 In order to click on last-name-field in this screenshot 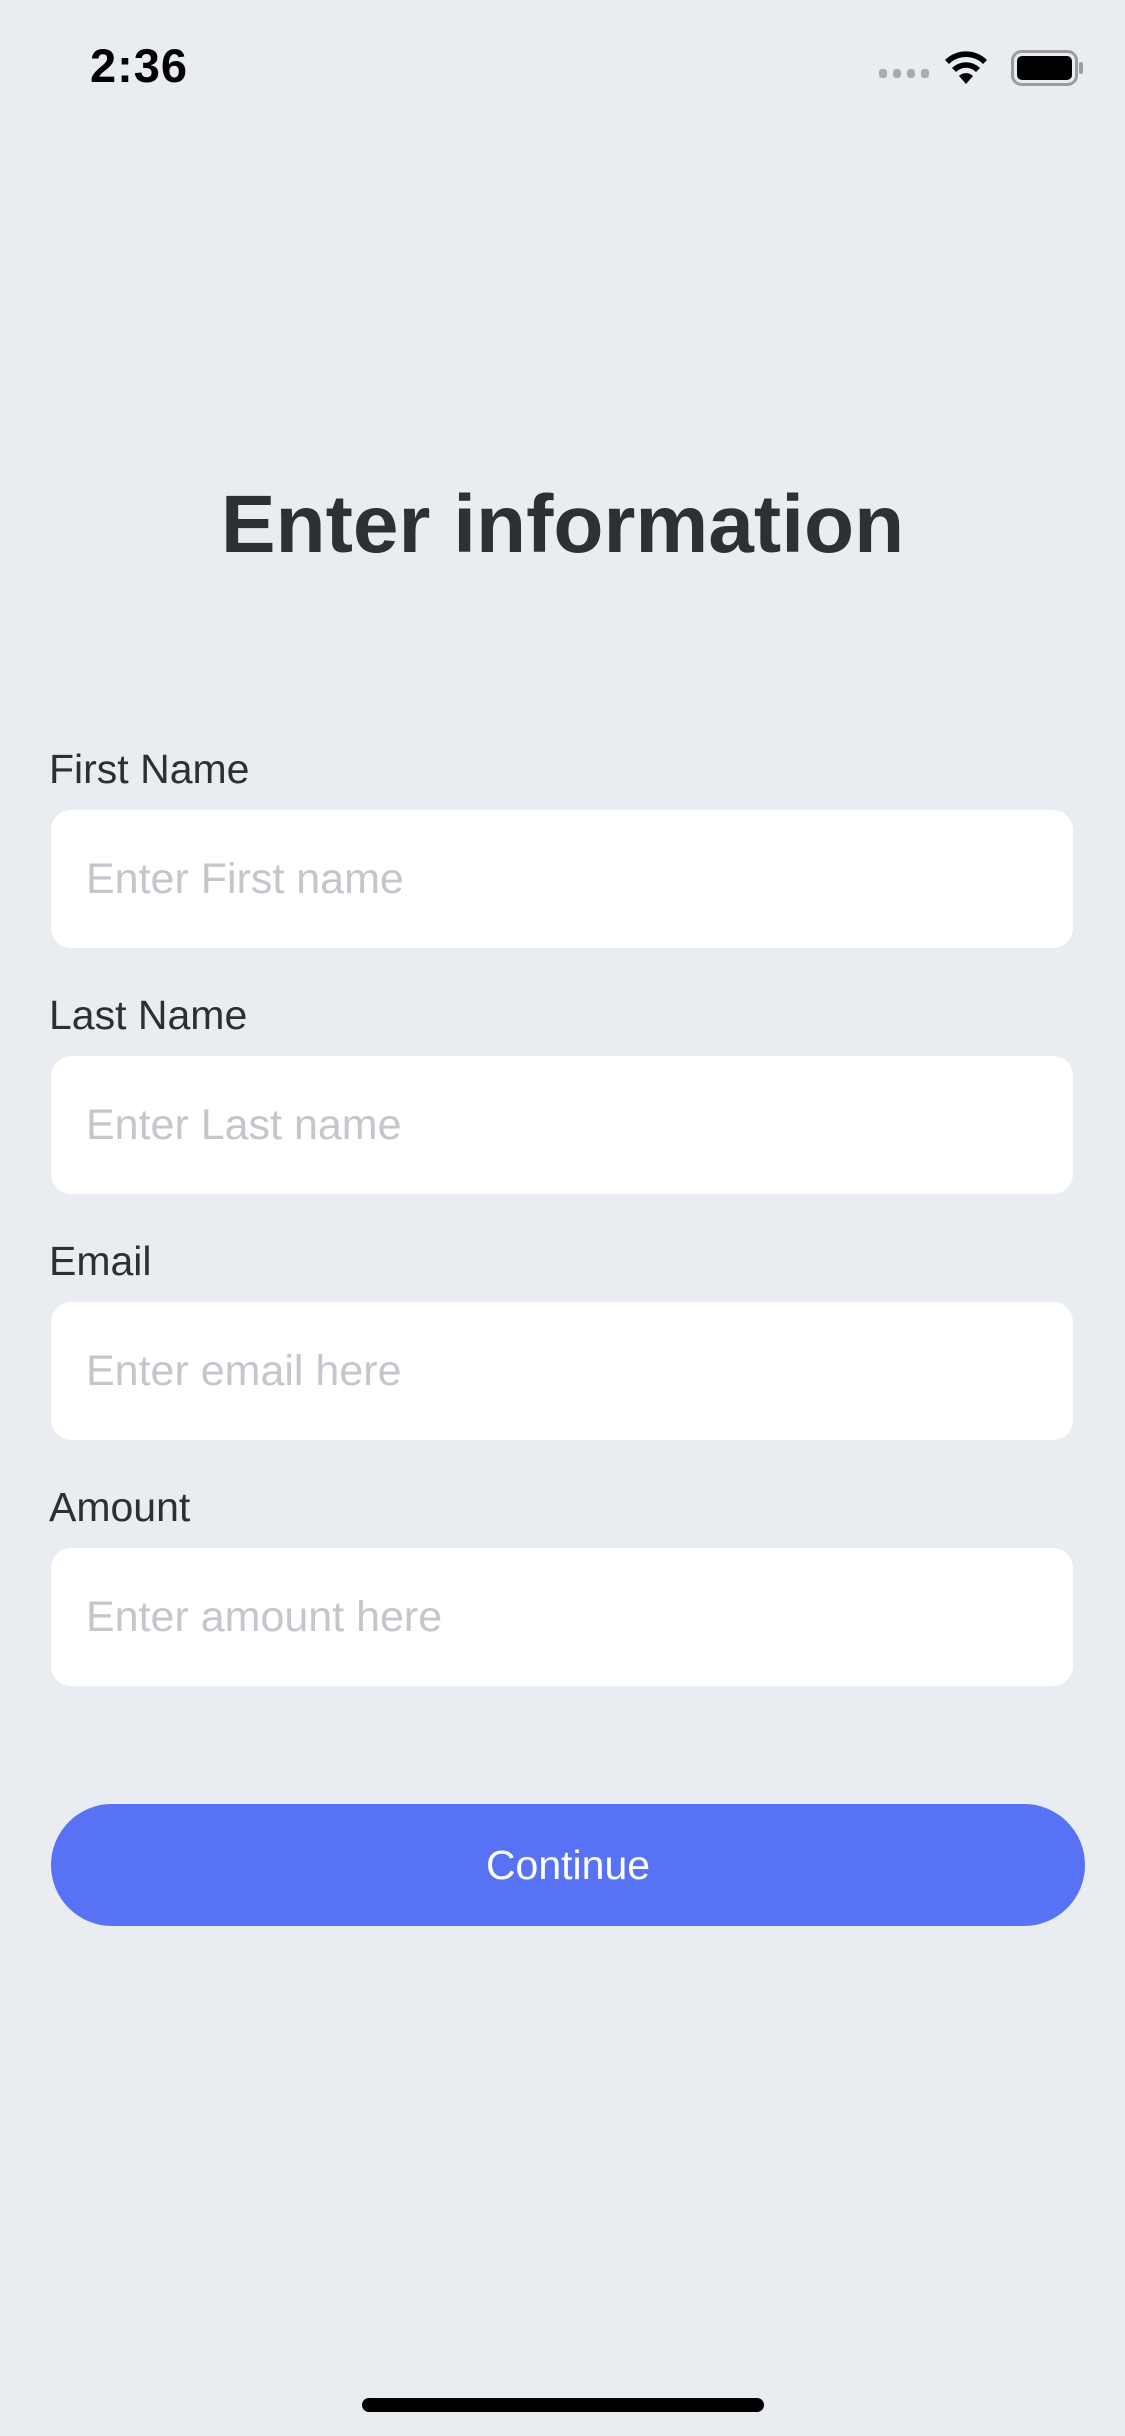, I will do `click(562, 1125)`.